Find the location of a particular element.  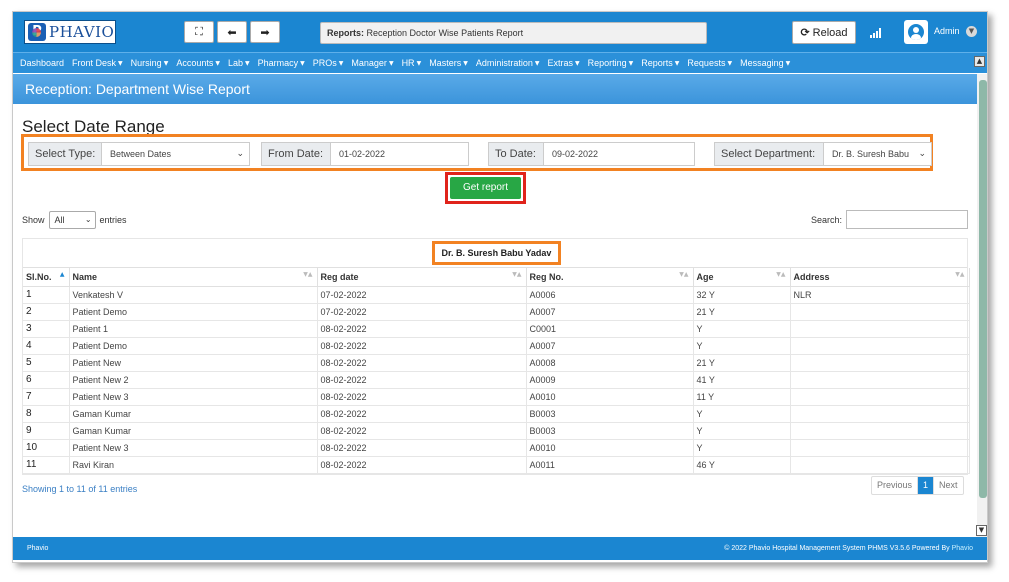

column-header-address: Address ▼▲ is located at coordinates (880, 277).